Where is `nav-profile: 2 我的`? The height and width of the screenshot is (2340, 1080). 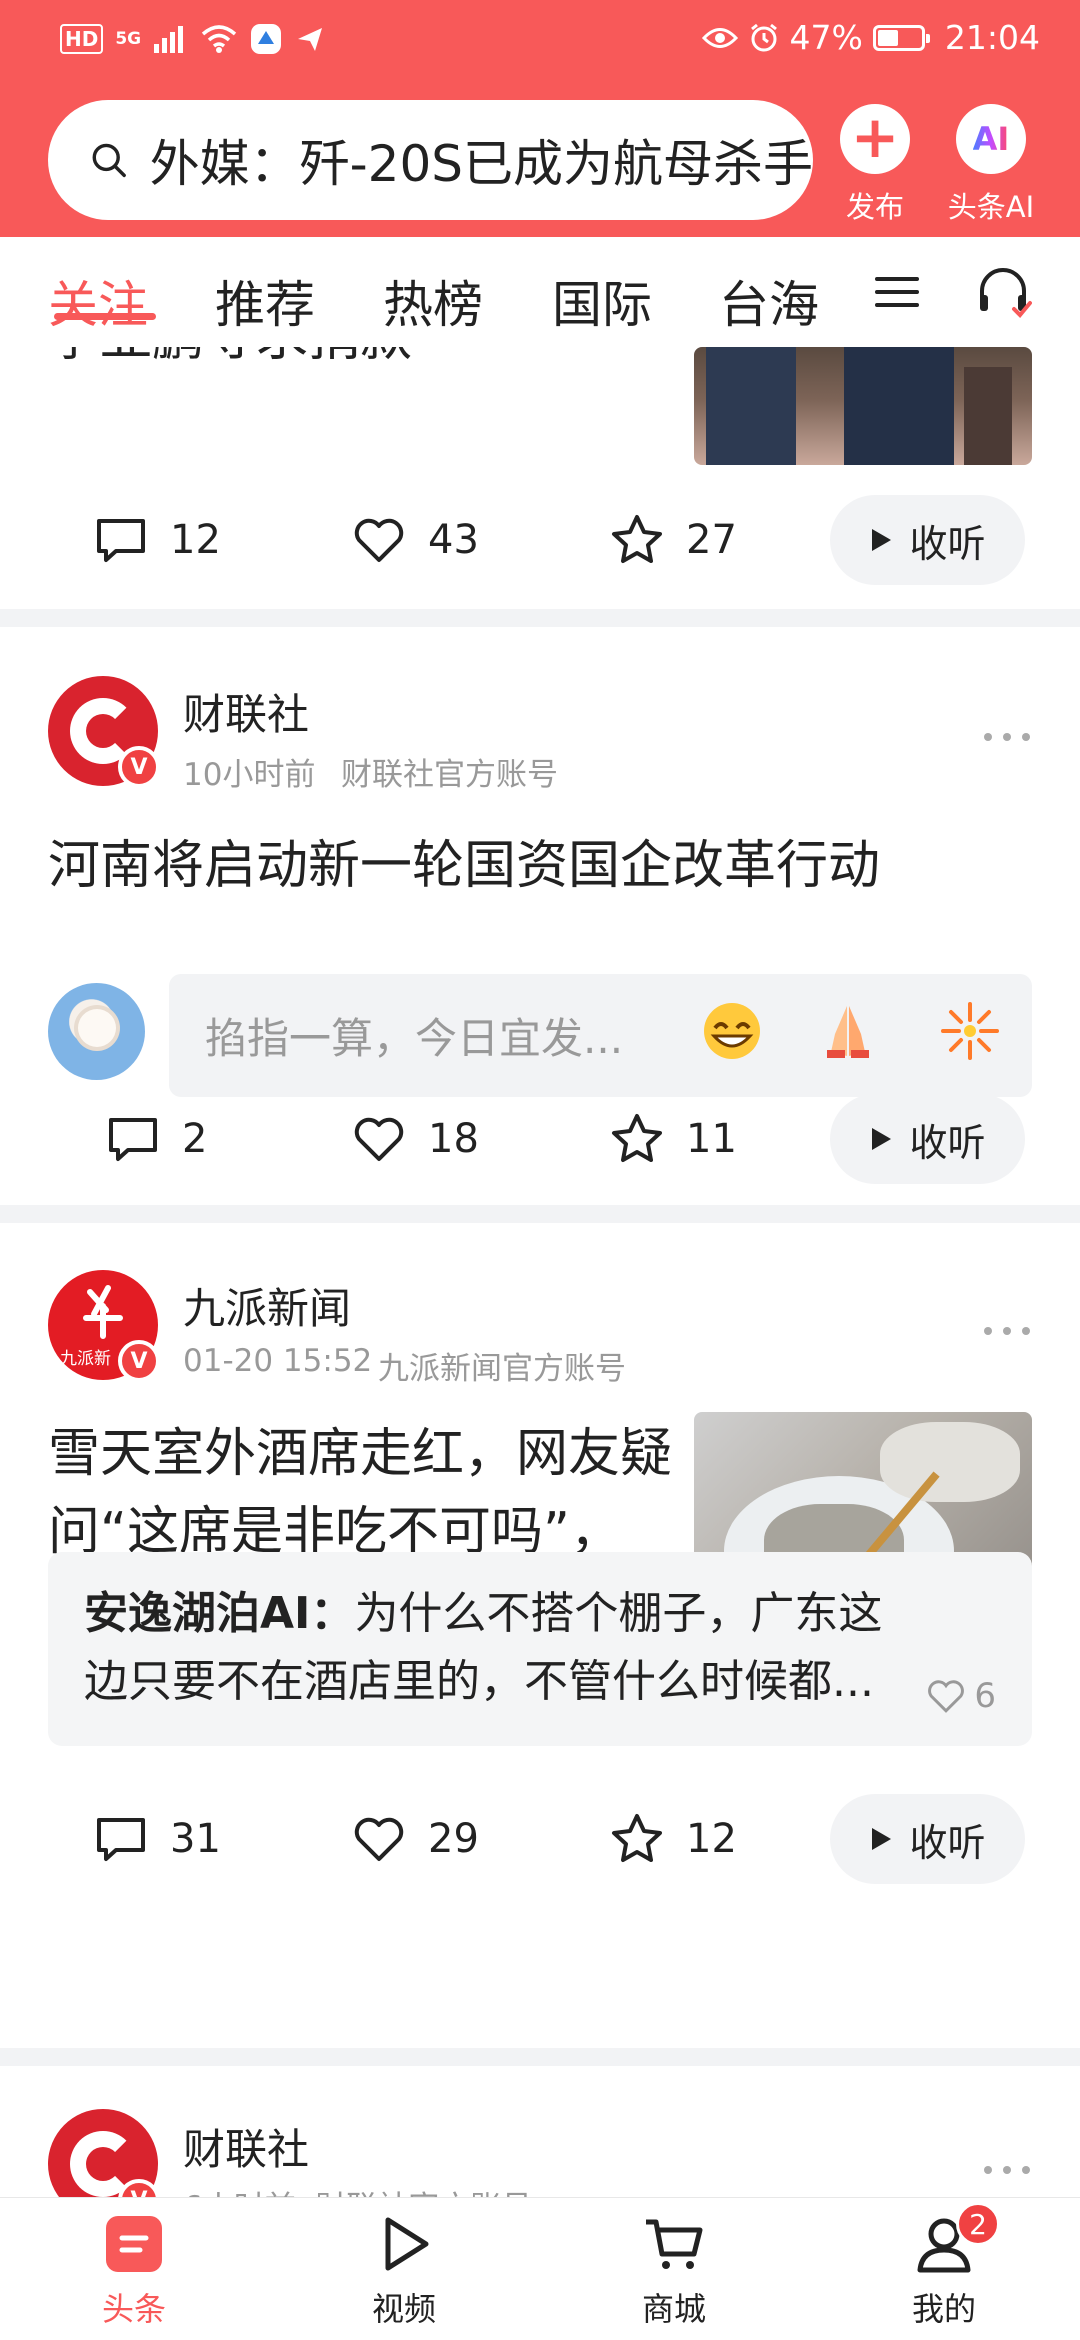
nav-profile: 2 我的 is located at coordinates (944, 2266).